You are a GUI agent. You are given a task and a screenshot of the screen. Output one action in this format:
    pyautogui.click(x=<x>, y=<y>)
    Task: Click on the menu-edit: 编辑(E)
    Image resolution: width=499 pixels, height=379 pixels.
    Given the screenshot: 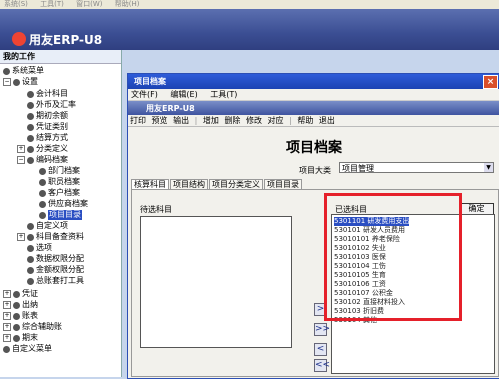 What is the action you would take?
    pyautogui.click(x=183, y=94)
    